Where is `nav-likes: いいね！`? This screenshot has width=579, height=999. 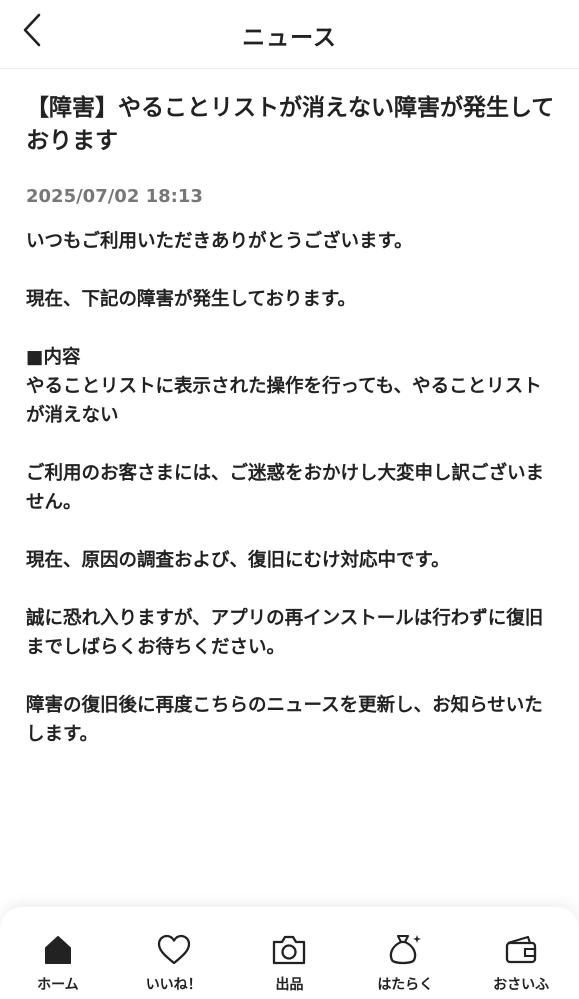
nav-likes: いいね！ is located at coordinates (174, 953).